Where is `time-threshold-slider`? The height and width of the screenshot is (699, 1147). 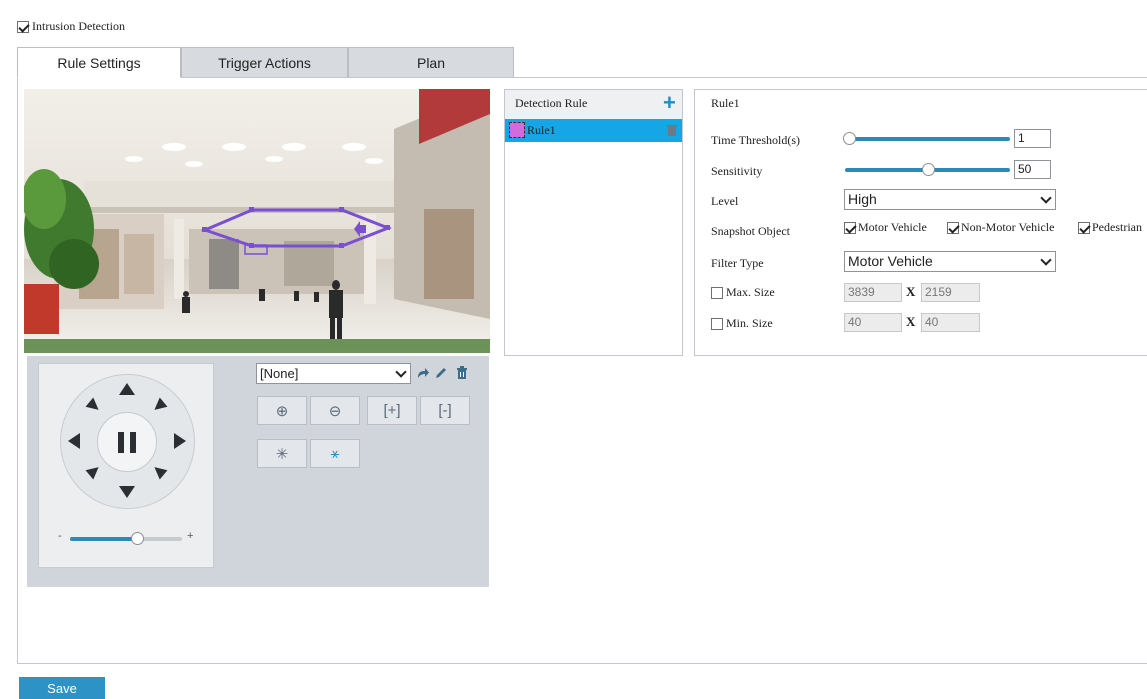 time-threshold-slider is located at coordinates (927, 139).